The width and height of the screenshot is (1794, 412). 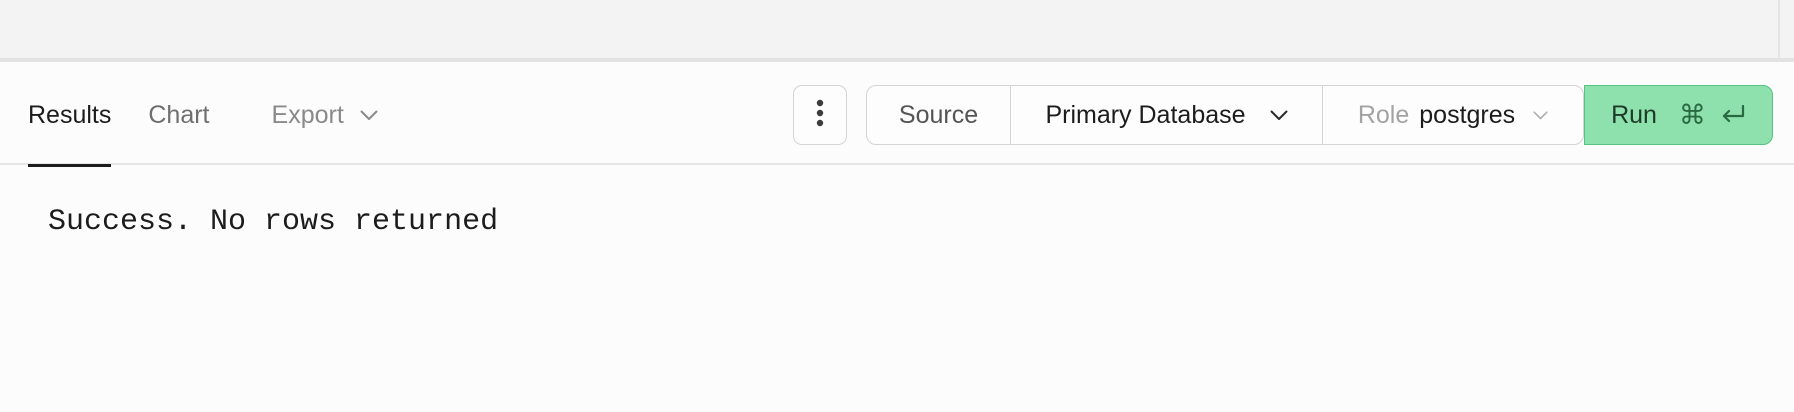 I want to click on tab-export-label: Export, so click(x=307, y=115).